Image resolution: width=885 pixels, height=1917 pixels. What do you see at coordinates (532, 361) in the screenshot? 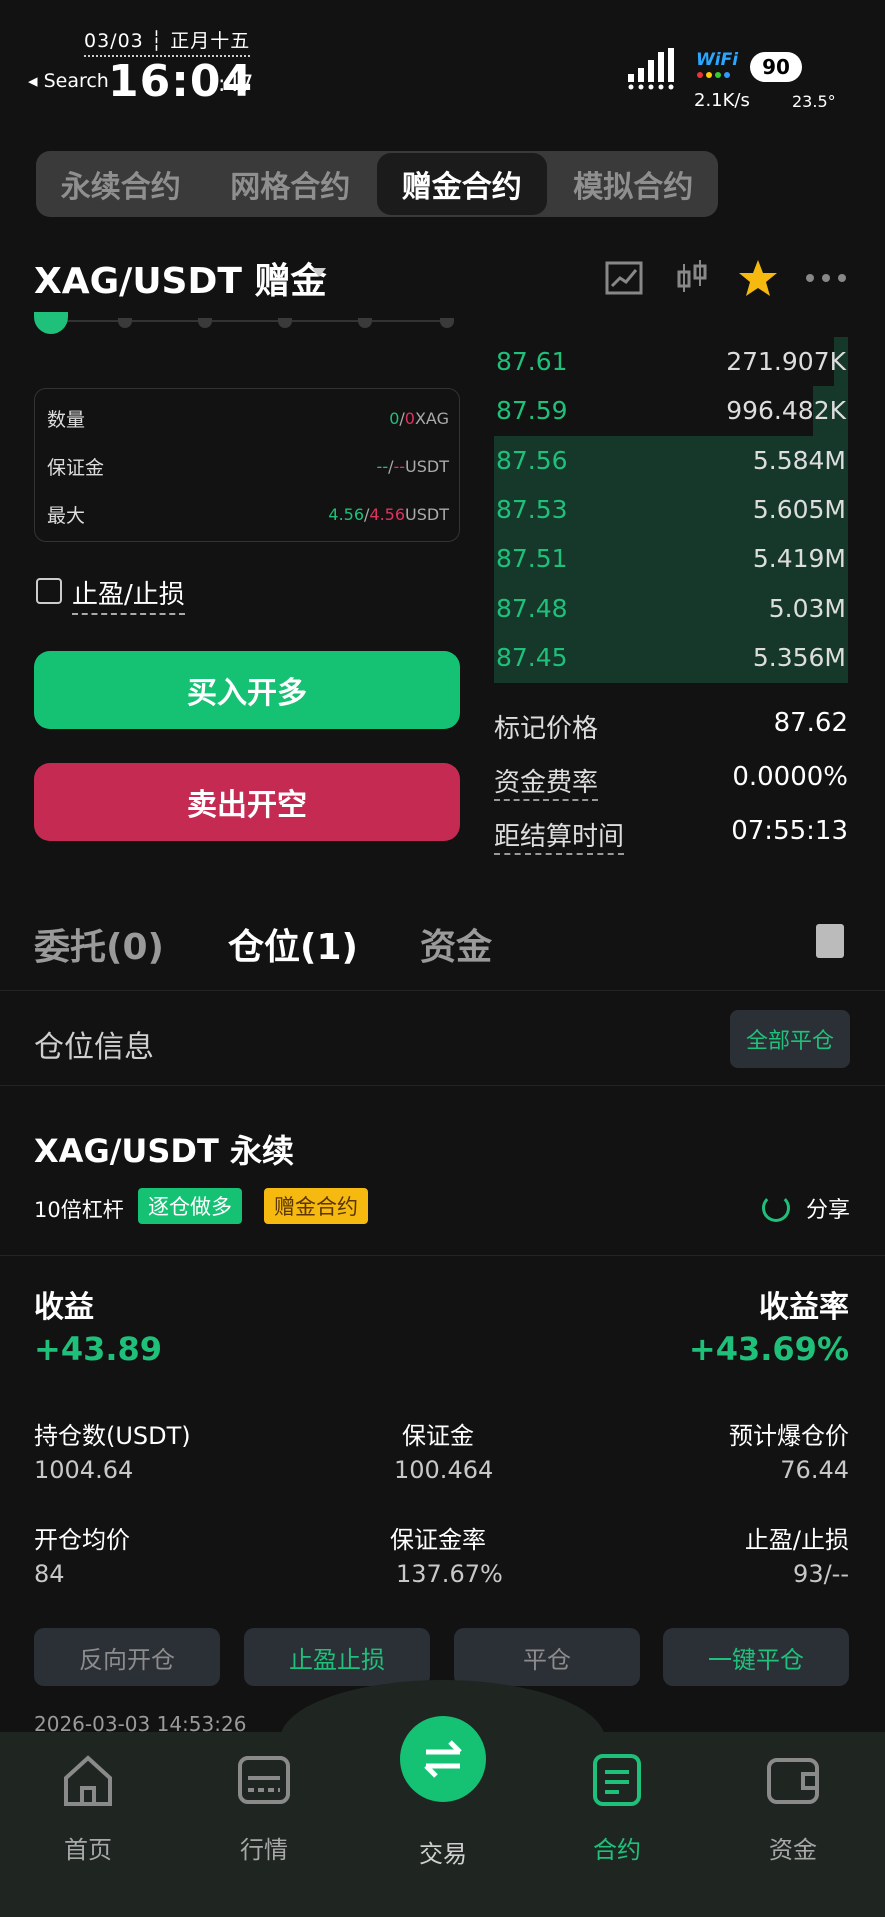
I see `orderbook-price: 87.61` at bounding box center [532, 361].